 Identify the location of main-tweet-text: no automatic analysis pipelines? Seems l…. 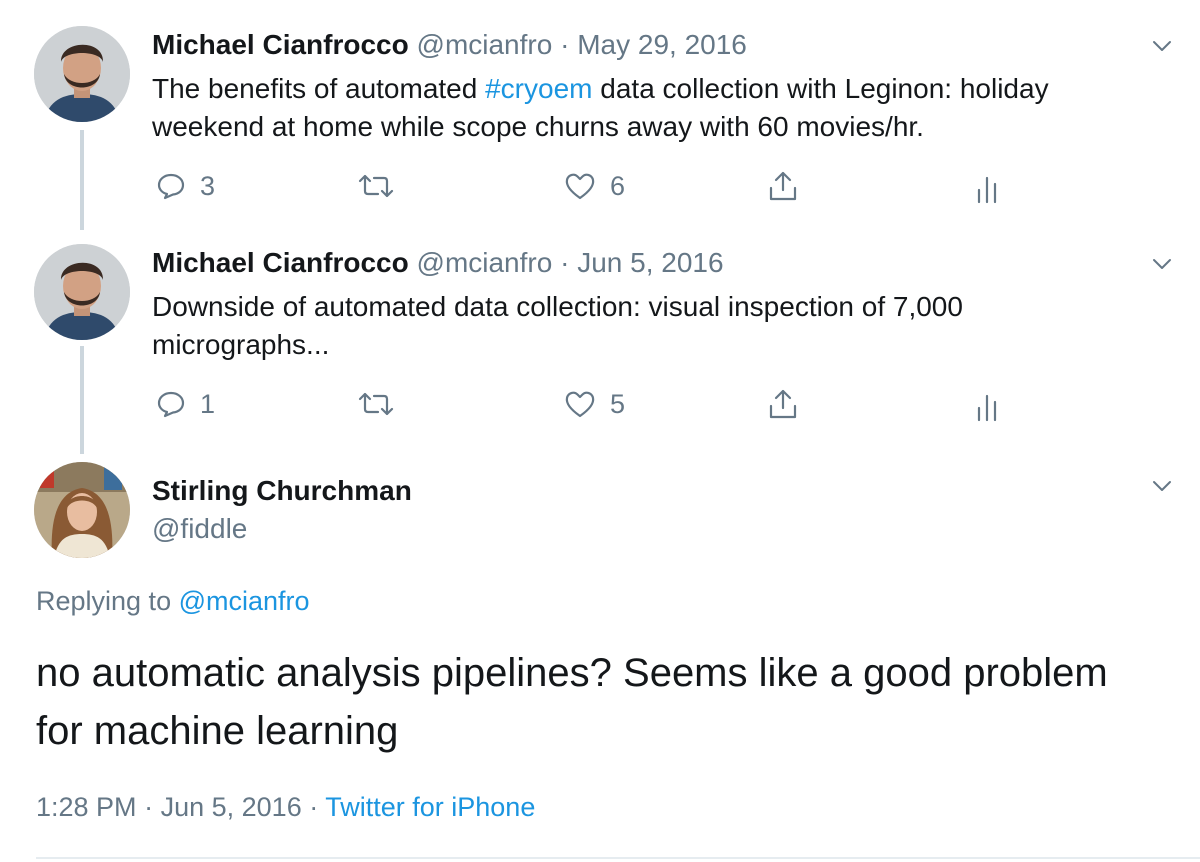
(572, 702).